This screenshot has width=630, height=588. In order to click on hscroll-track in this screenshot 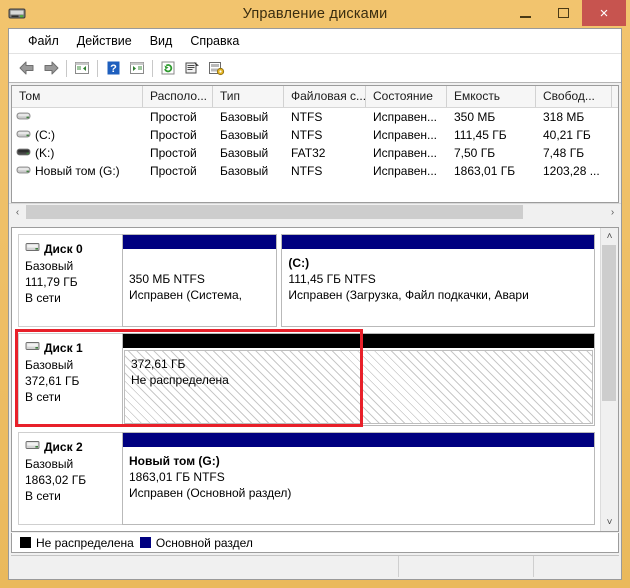, I will do `click(315, 212)`.